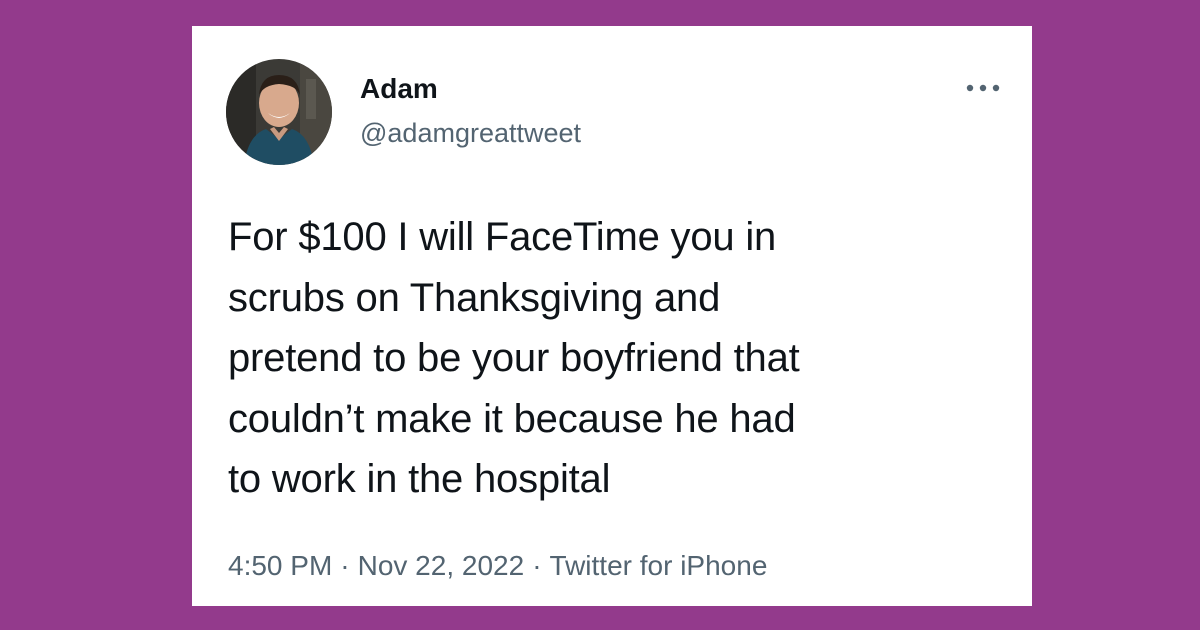  What do you see at coordinates (470, 133) in the screenshot?
I see `user-handle: @adamgreattweet` at bounding box center [470, 133].